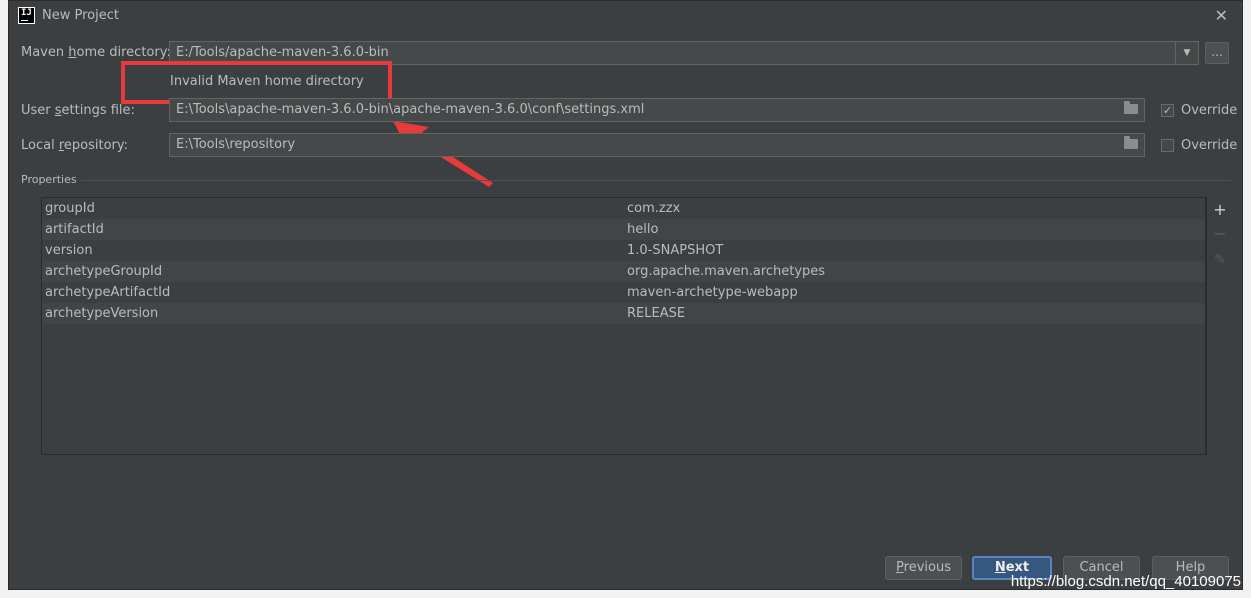 Image resolution: width=1251 pixels, height=598 pixels. Describe the element at coordinates (108, 292) in the screenshot. I see `property-key: archetypeArtifactId` at that location.